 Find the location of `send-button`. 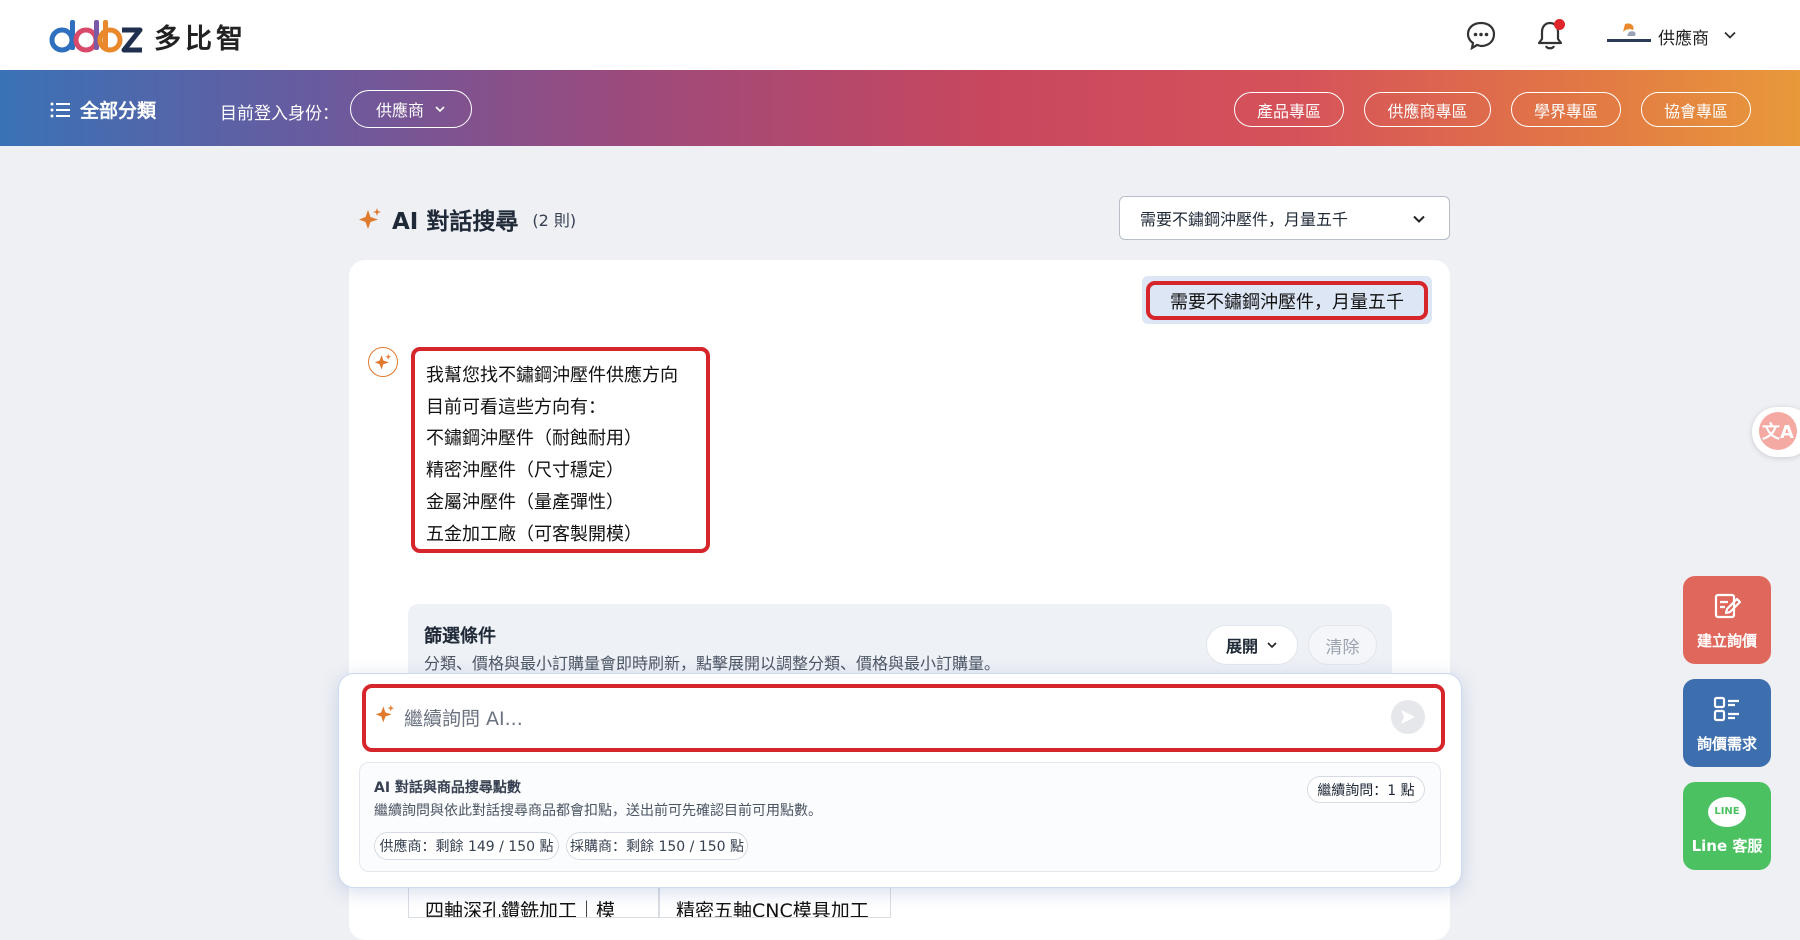

send-button is located at coordinates (1408, 717).